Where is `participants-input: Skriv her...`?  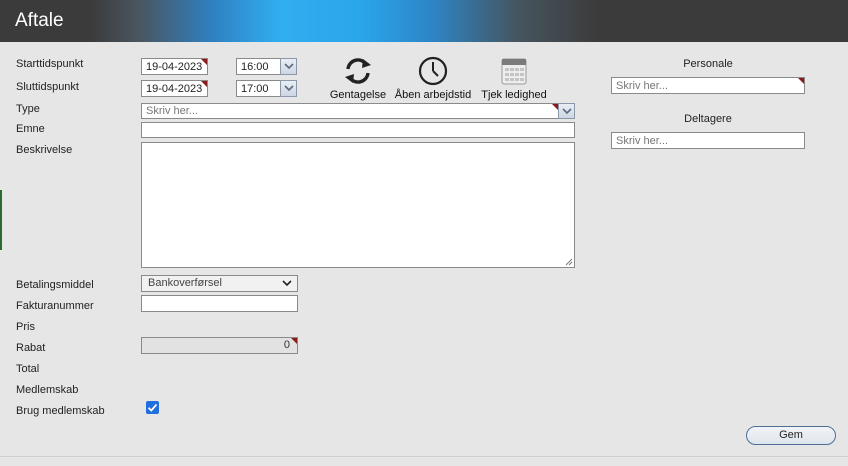
participants-input: Skriv her... is located at coordinates (708, 140).